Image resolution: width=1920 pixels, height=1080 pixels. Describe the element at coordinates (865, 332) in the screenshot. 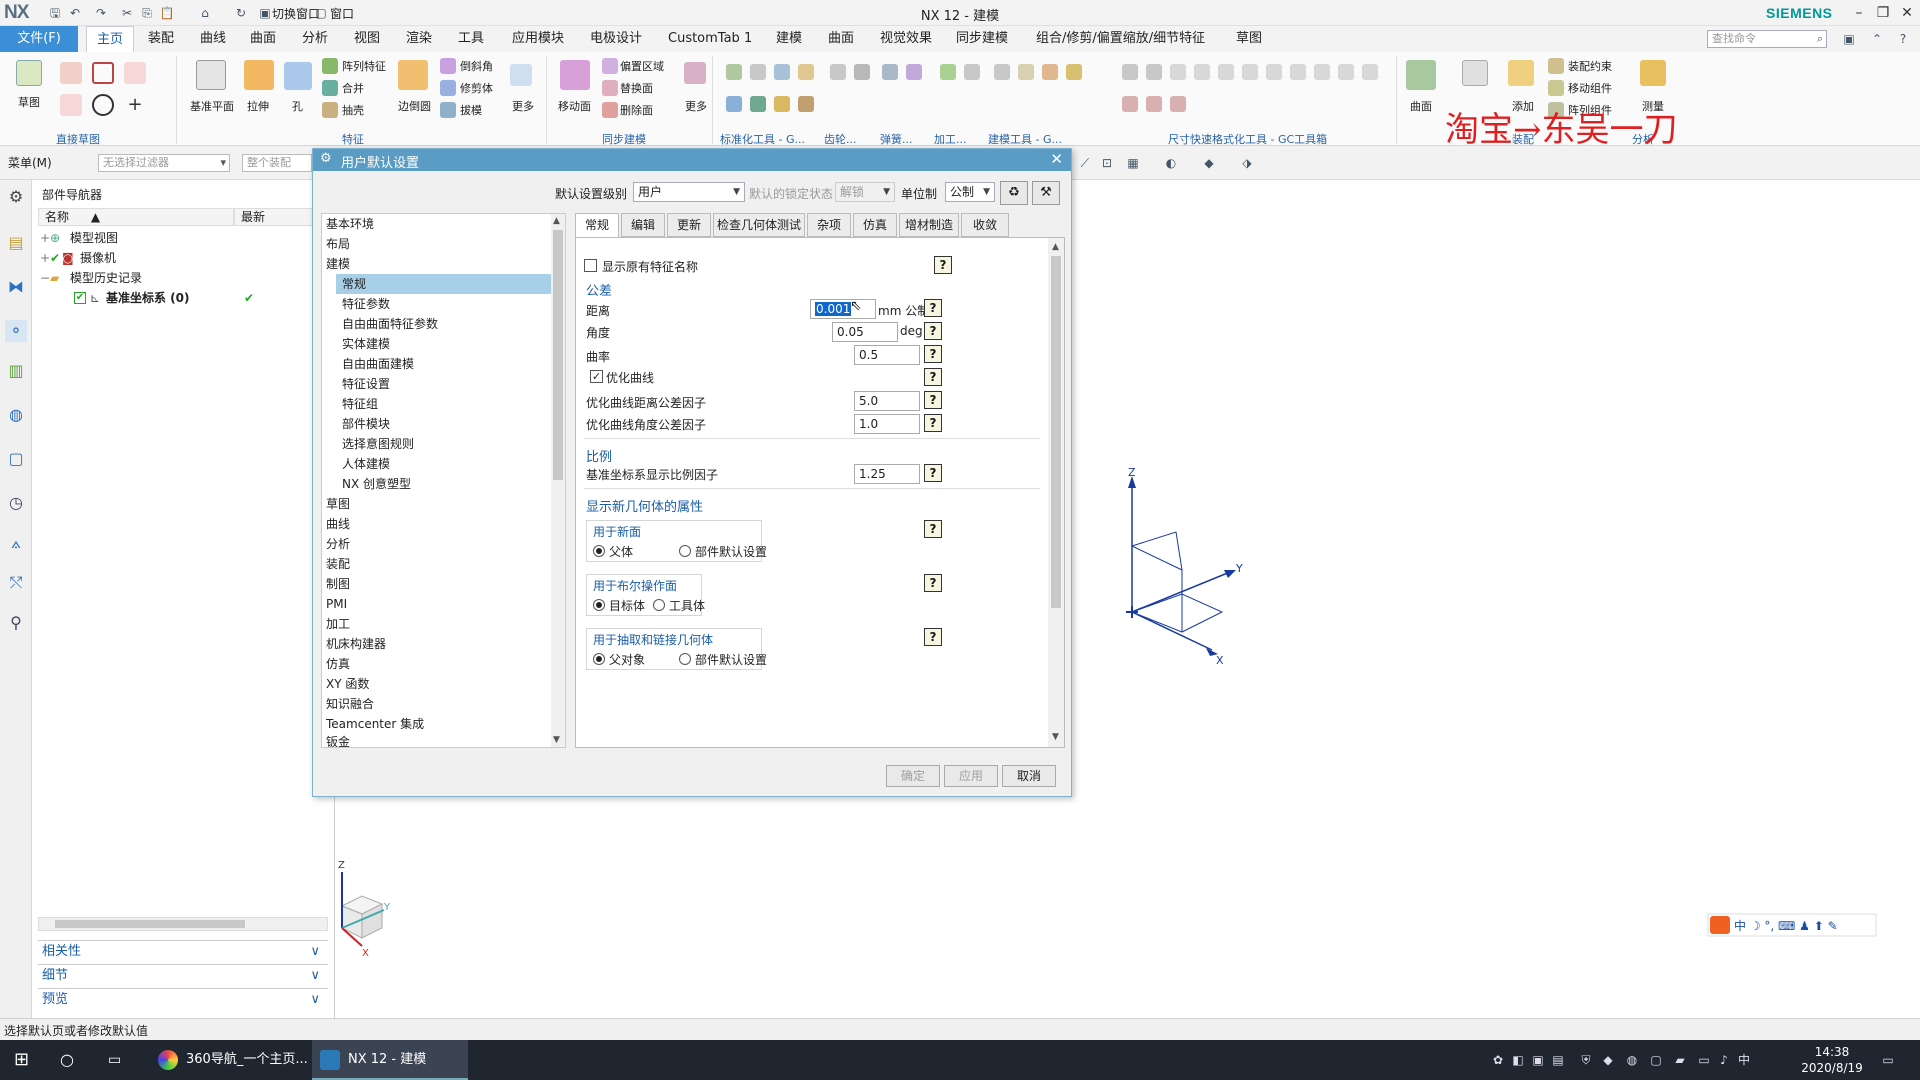

I see `angle-tolerance-input: 0.05` at that location.